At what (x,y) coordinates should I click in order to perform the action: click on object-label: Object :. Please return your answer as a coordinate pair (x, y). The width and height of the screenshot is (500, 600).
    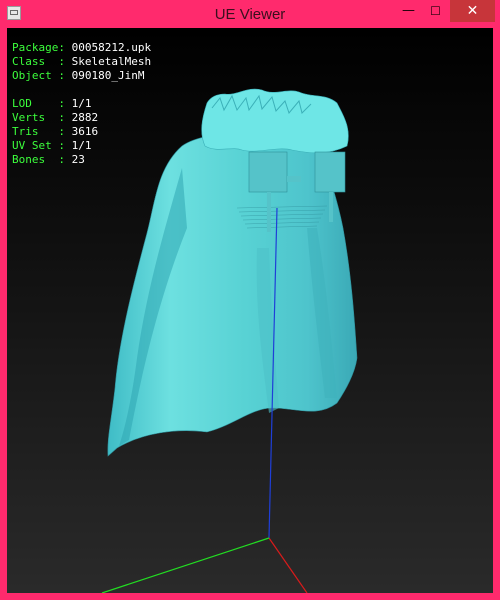
    Looking at the image, I should click on (38, 75).